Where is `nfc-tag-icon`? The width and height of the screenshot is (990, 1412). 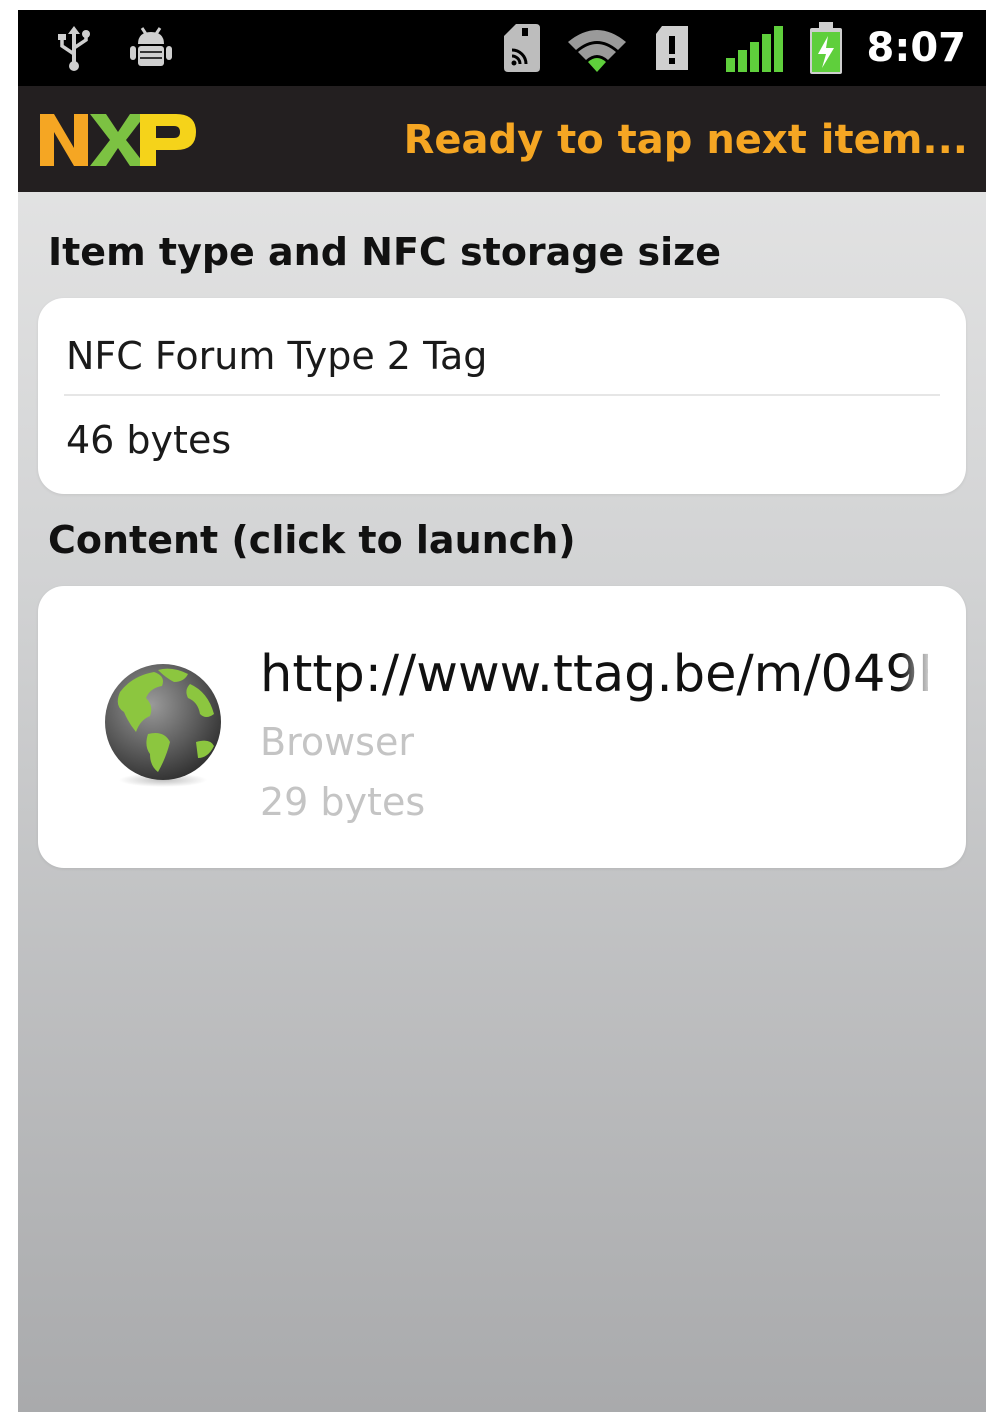
nfc-tag-icon is located at coordinates (522, 48).